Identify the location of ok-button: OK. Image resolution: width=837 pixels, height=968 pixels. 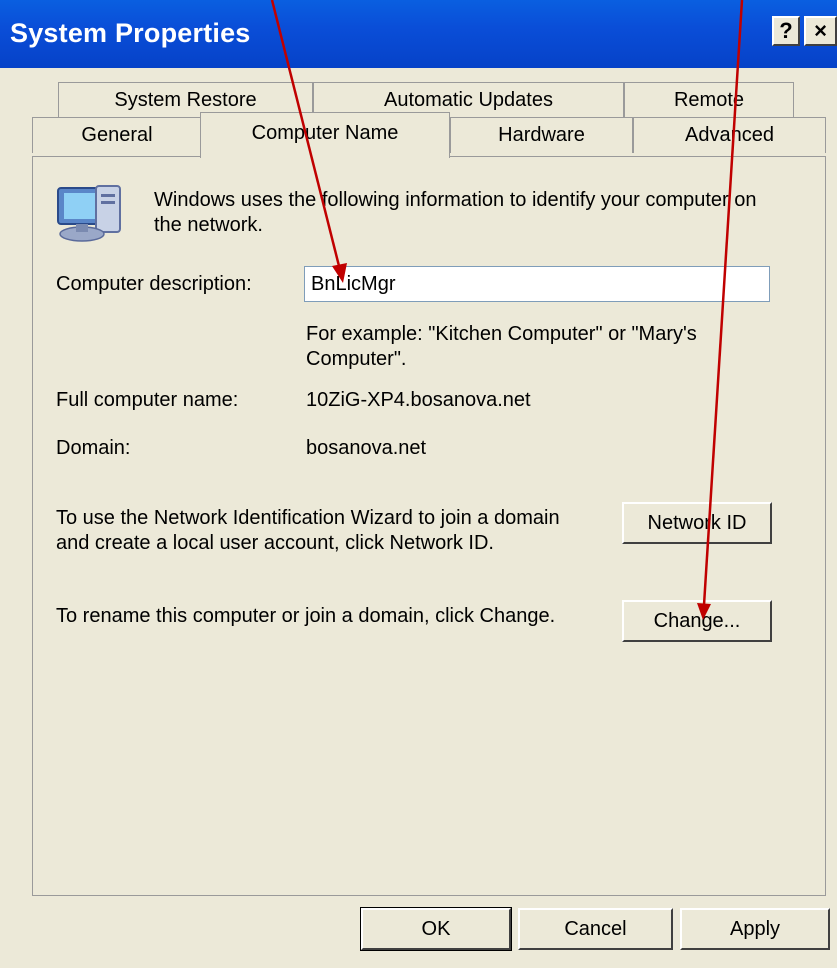
(436, 929).